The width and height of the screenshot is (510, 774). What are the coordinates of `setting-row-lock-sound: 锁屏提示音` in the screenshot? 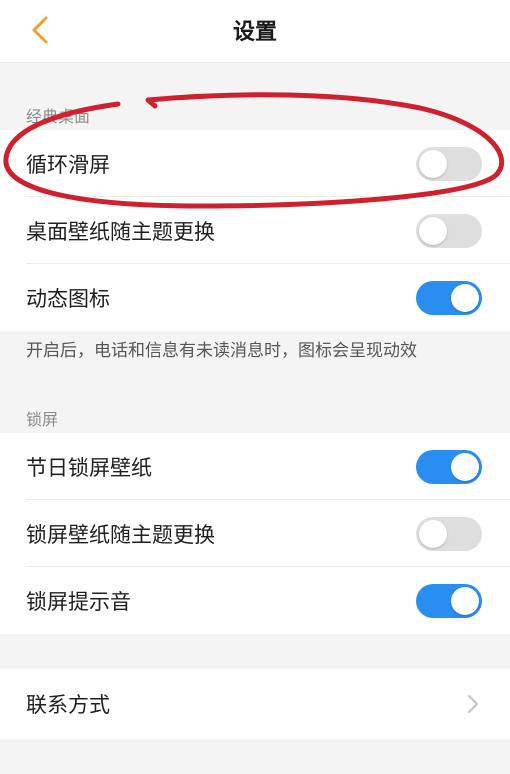 It's located at (255, 600).